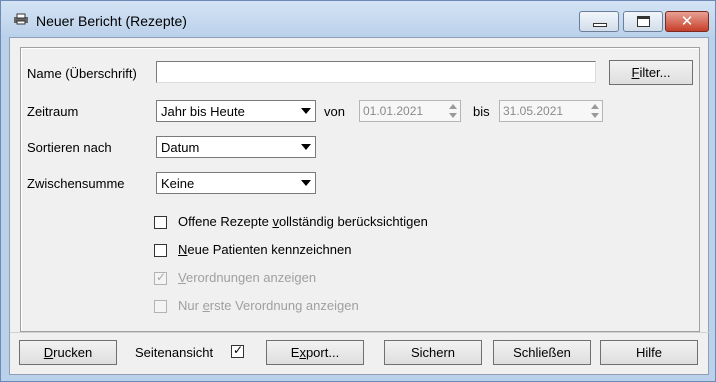 This screenshot has width=716, height=382. What do you see at coordinates (69, 147) in the screenshot?
I see `sort-label: Sortieren nach` at bounding box center [69, 147].